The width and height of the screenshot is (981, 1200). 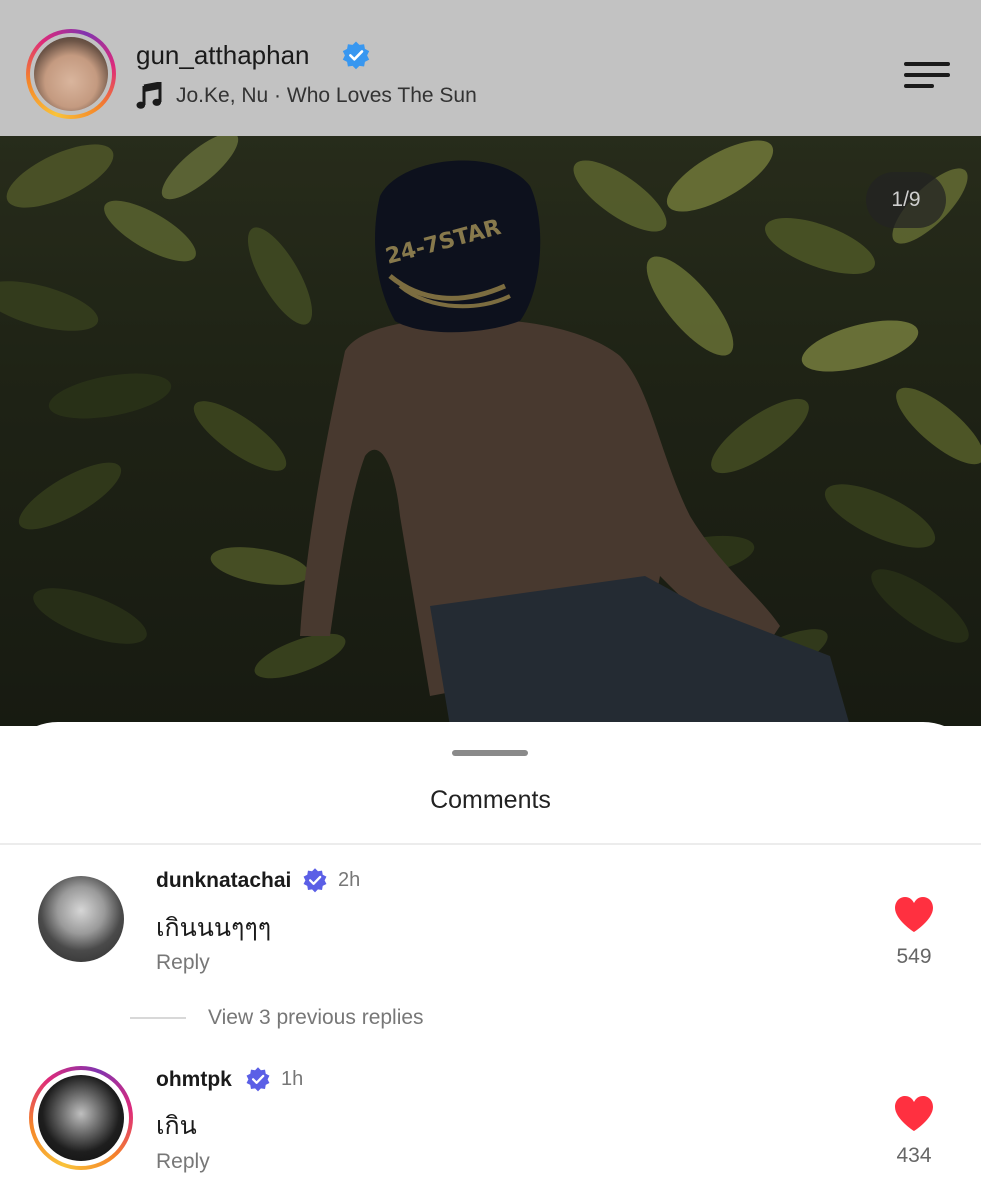 I want to click on menu-icon, so click(x=927, y=75).